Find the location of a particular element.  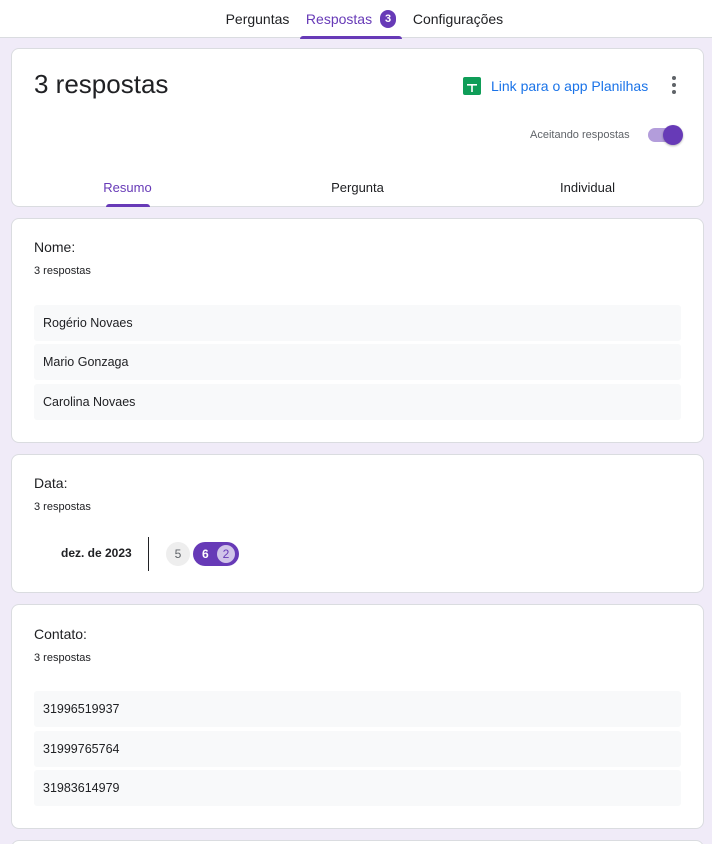

subtab-resumo-label: Resumo is located at coordinates (127, 187).